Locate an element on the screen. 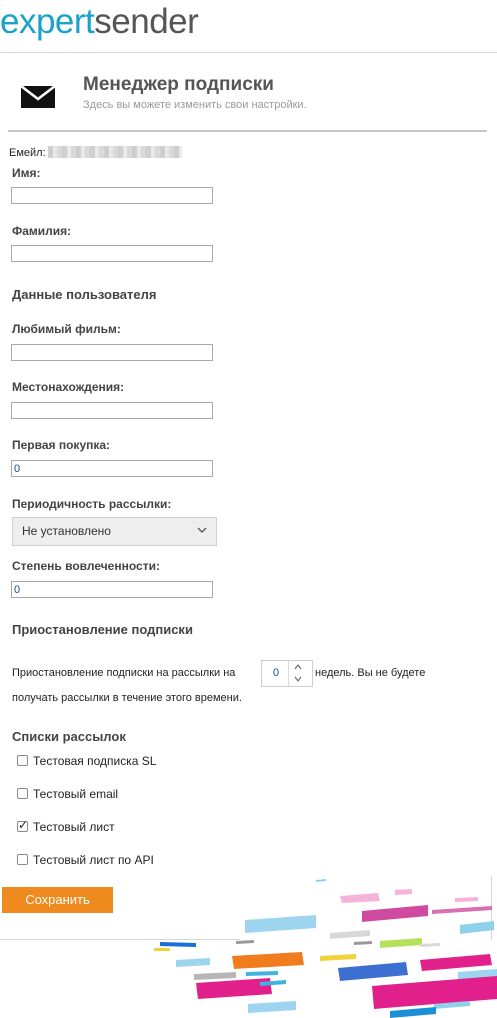  page-subtitle: Здесь вы можете изменить свои настройки. is located at coordinates (195, 105).